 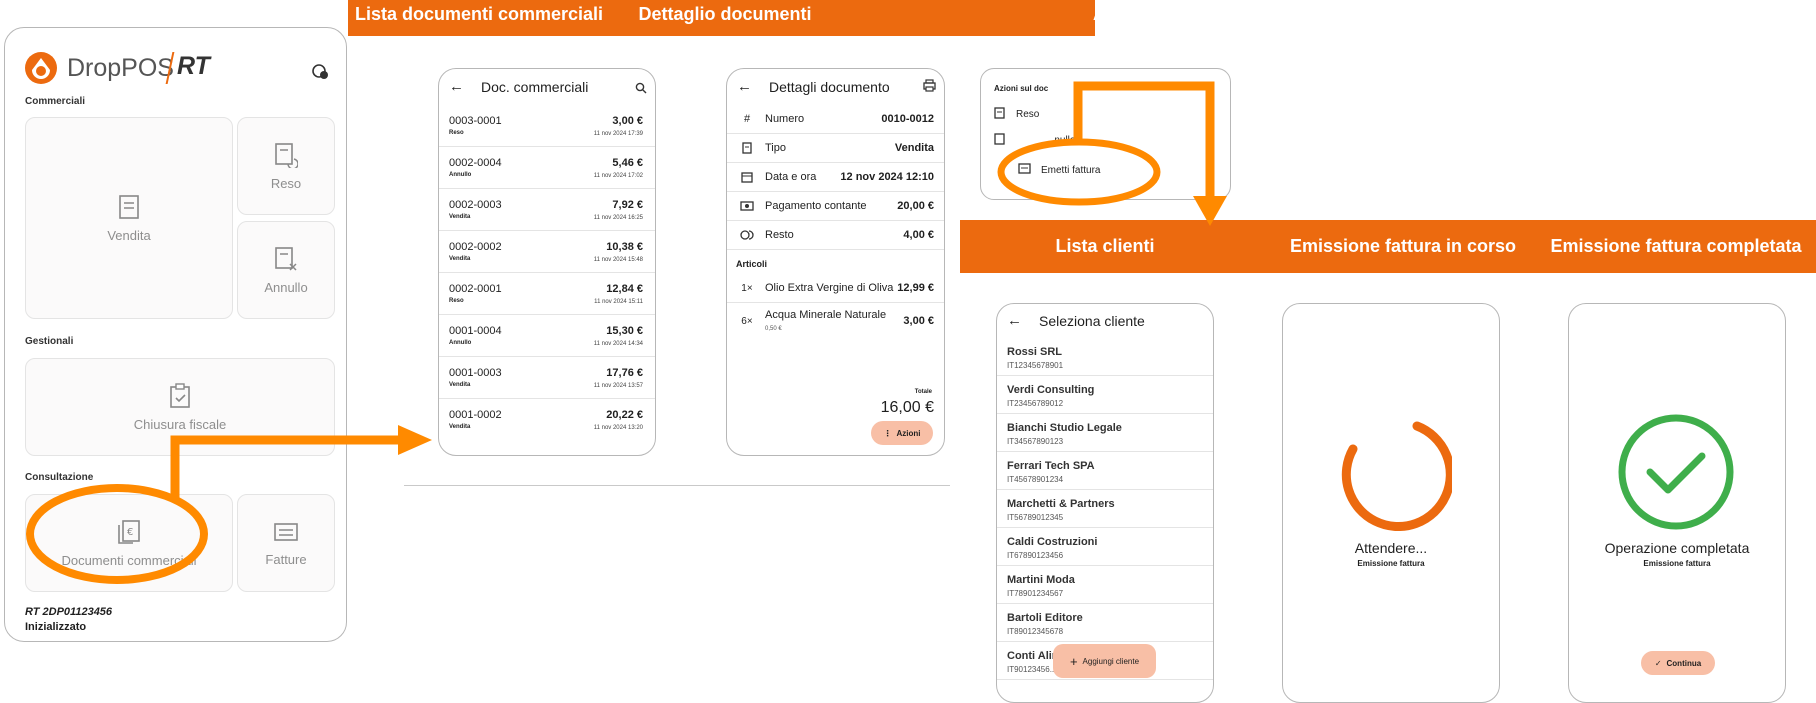 I want to click on flow-arrow-documenti-head, so click(x=415, y=440).